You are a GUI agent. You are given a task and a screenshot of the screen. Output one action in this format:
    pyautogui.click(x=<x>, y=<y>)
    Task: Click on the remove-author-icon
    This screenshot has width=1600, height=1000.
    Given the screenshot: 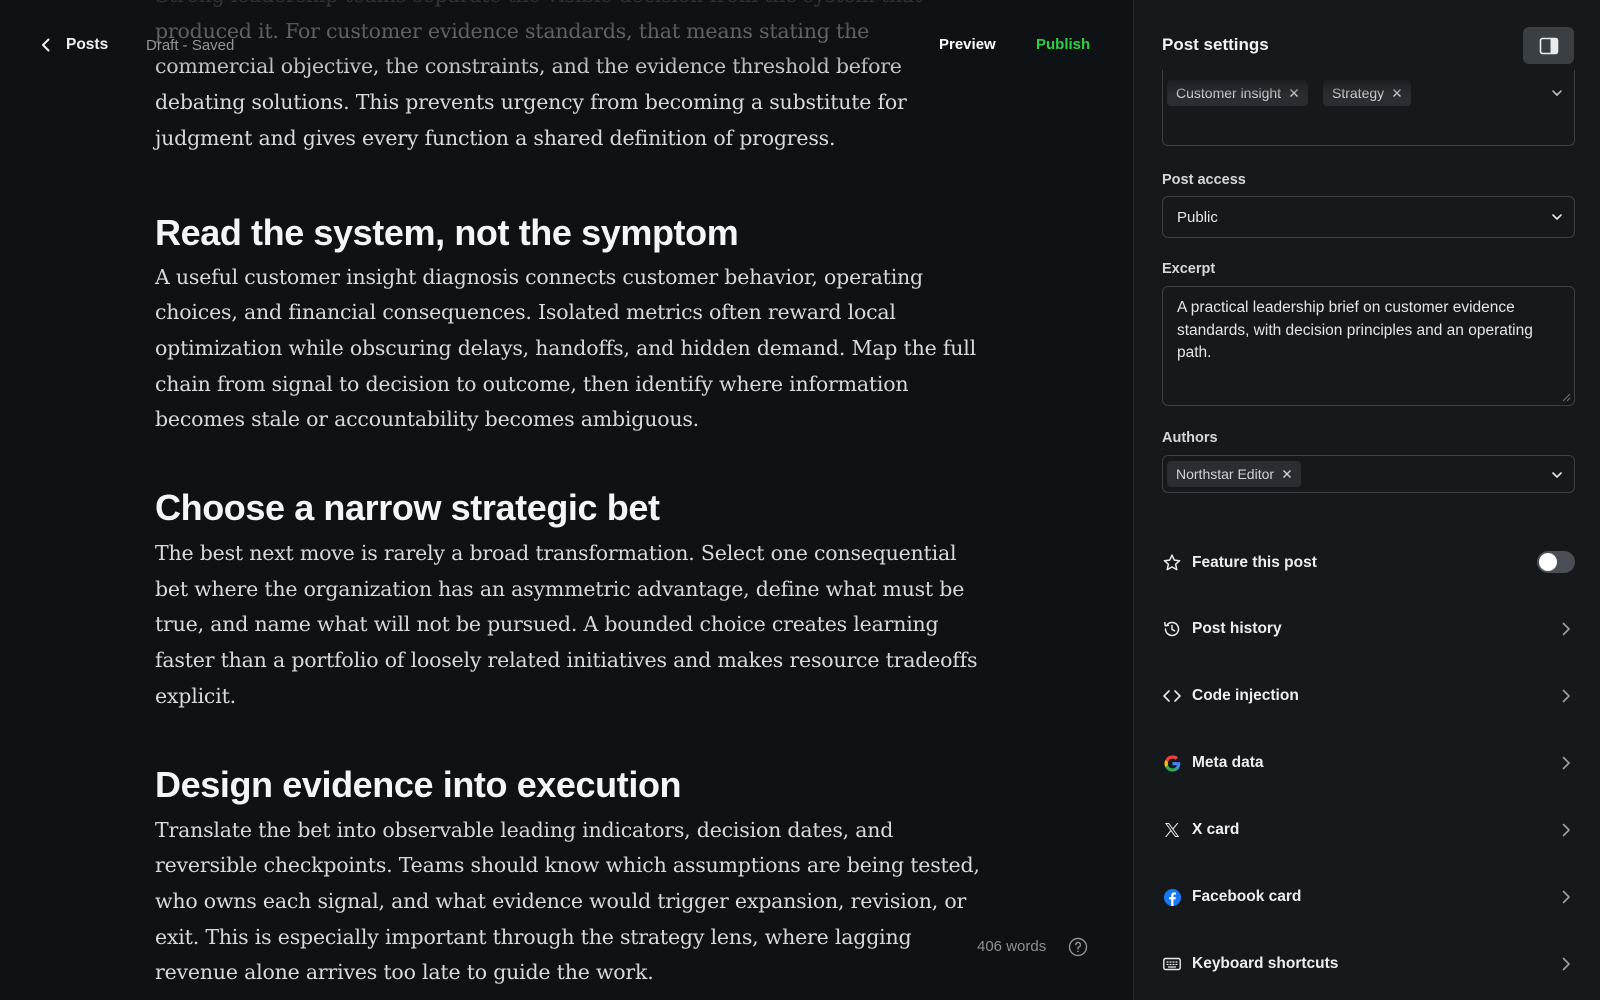 What is the action you would take?
    pyautogui.click(x=1287, y=474)
    